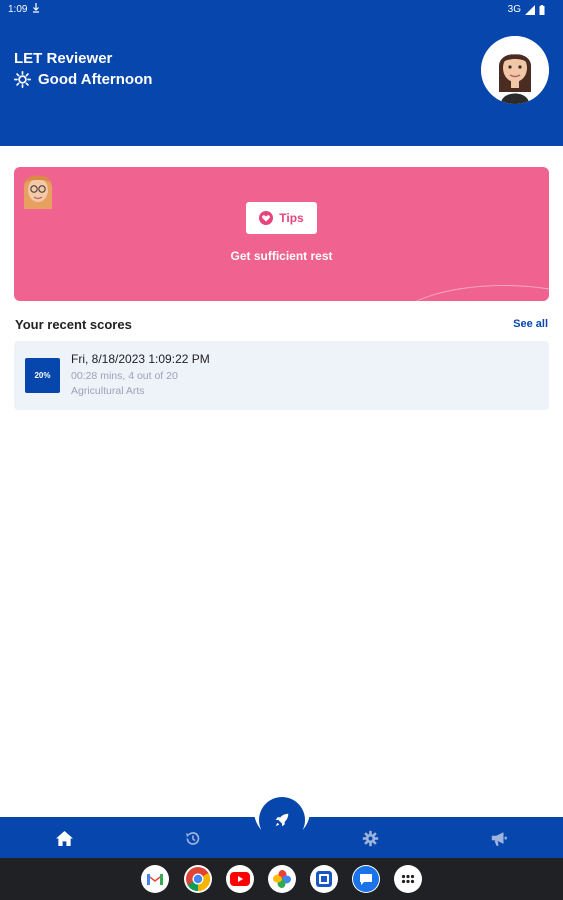 This screenshot has width=563, height=900. I want to click on app-icon, so click(324, 879).